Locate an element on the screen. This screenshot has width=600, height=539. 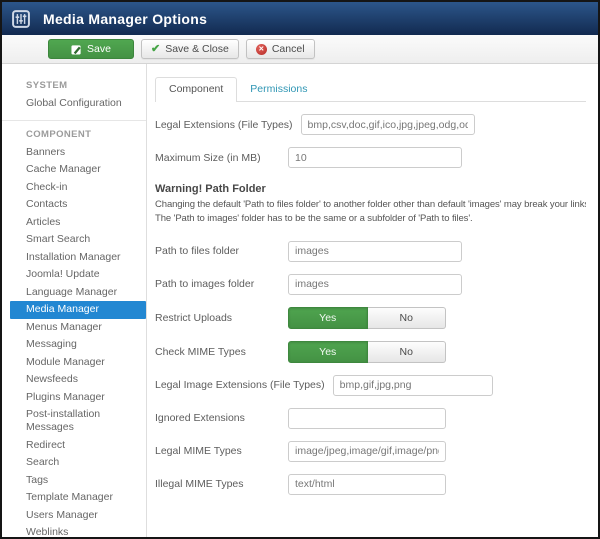
save-and-close-button: ✔ Save & Close is located at coordinates (190, 49).